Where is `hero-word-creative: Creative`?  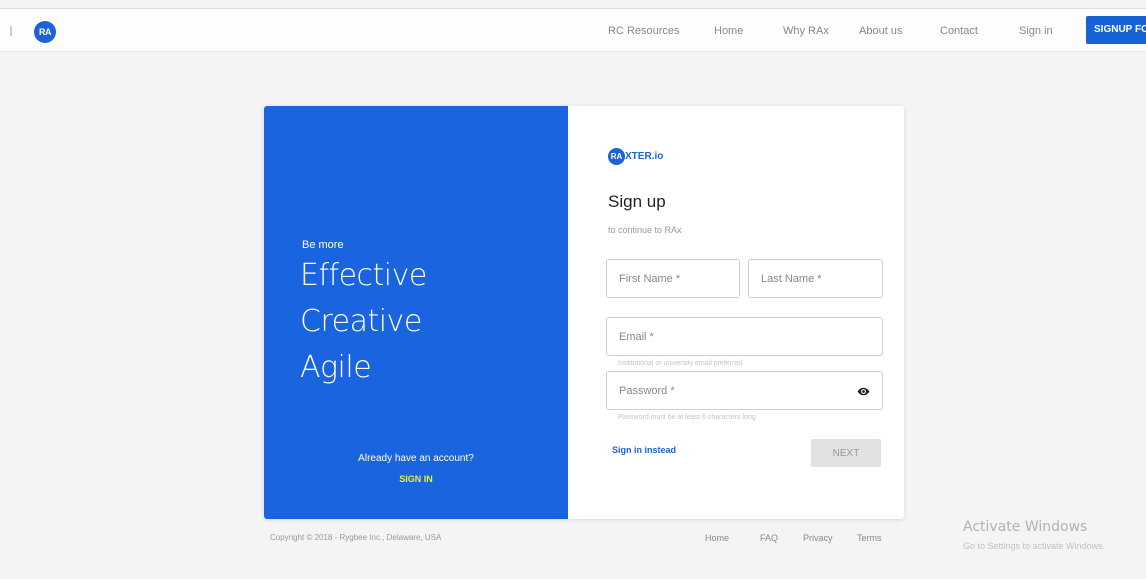
hero-word-creative: Creative is located at coordinates (361, 321).